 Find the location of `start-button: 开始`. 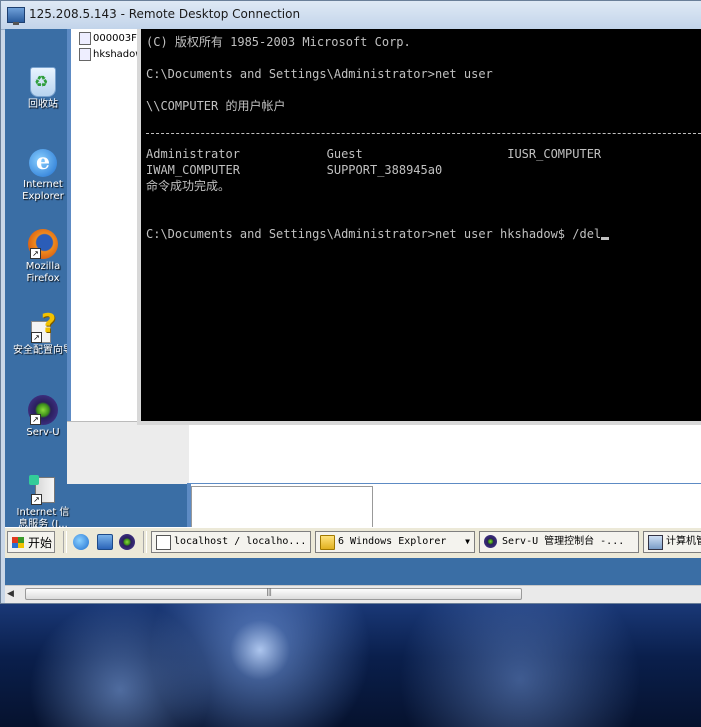

start-button: 开始 is located at coordinates (31, 542).